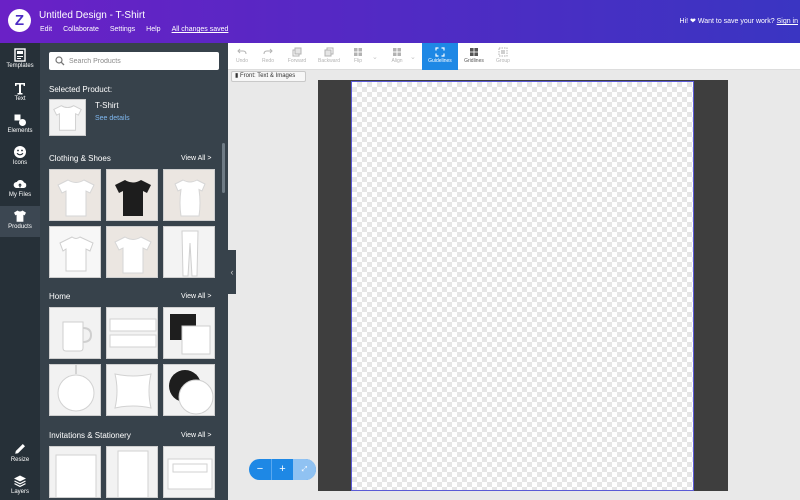  What do you see at coordinates (20, 131) in the screenshot?
I see `rail-label-elements: Elements` at bounding box center [20, 131].